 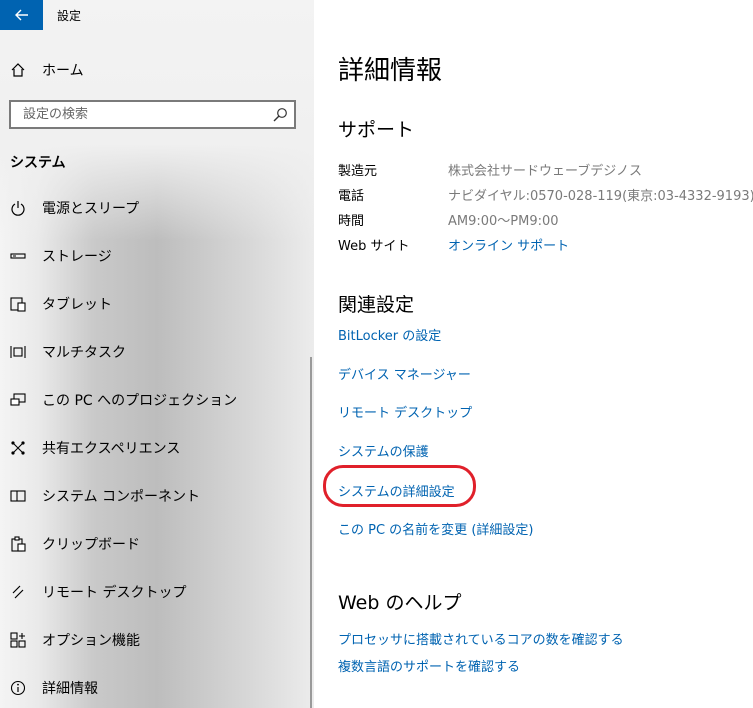 What do you see at coordinates (63, 71) in the screenshot?
I see `sidebar-item-label: ホーム` at bounding box center [63, 71].